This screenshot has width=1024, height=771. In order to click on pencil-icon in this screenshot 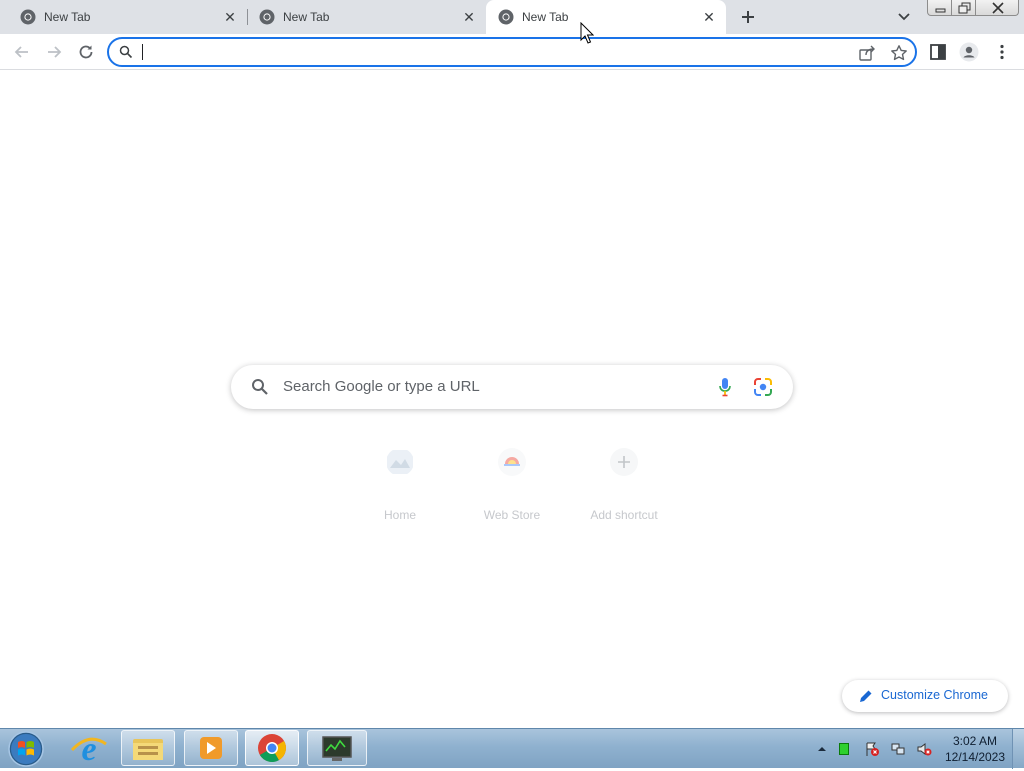, I will do `click(866, 696)`.